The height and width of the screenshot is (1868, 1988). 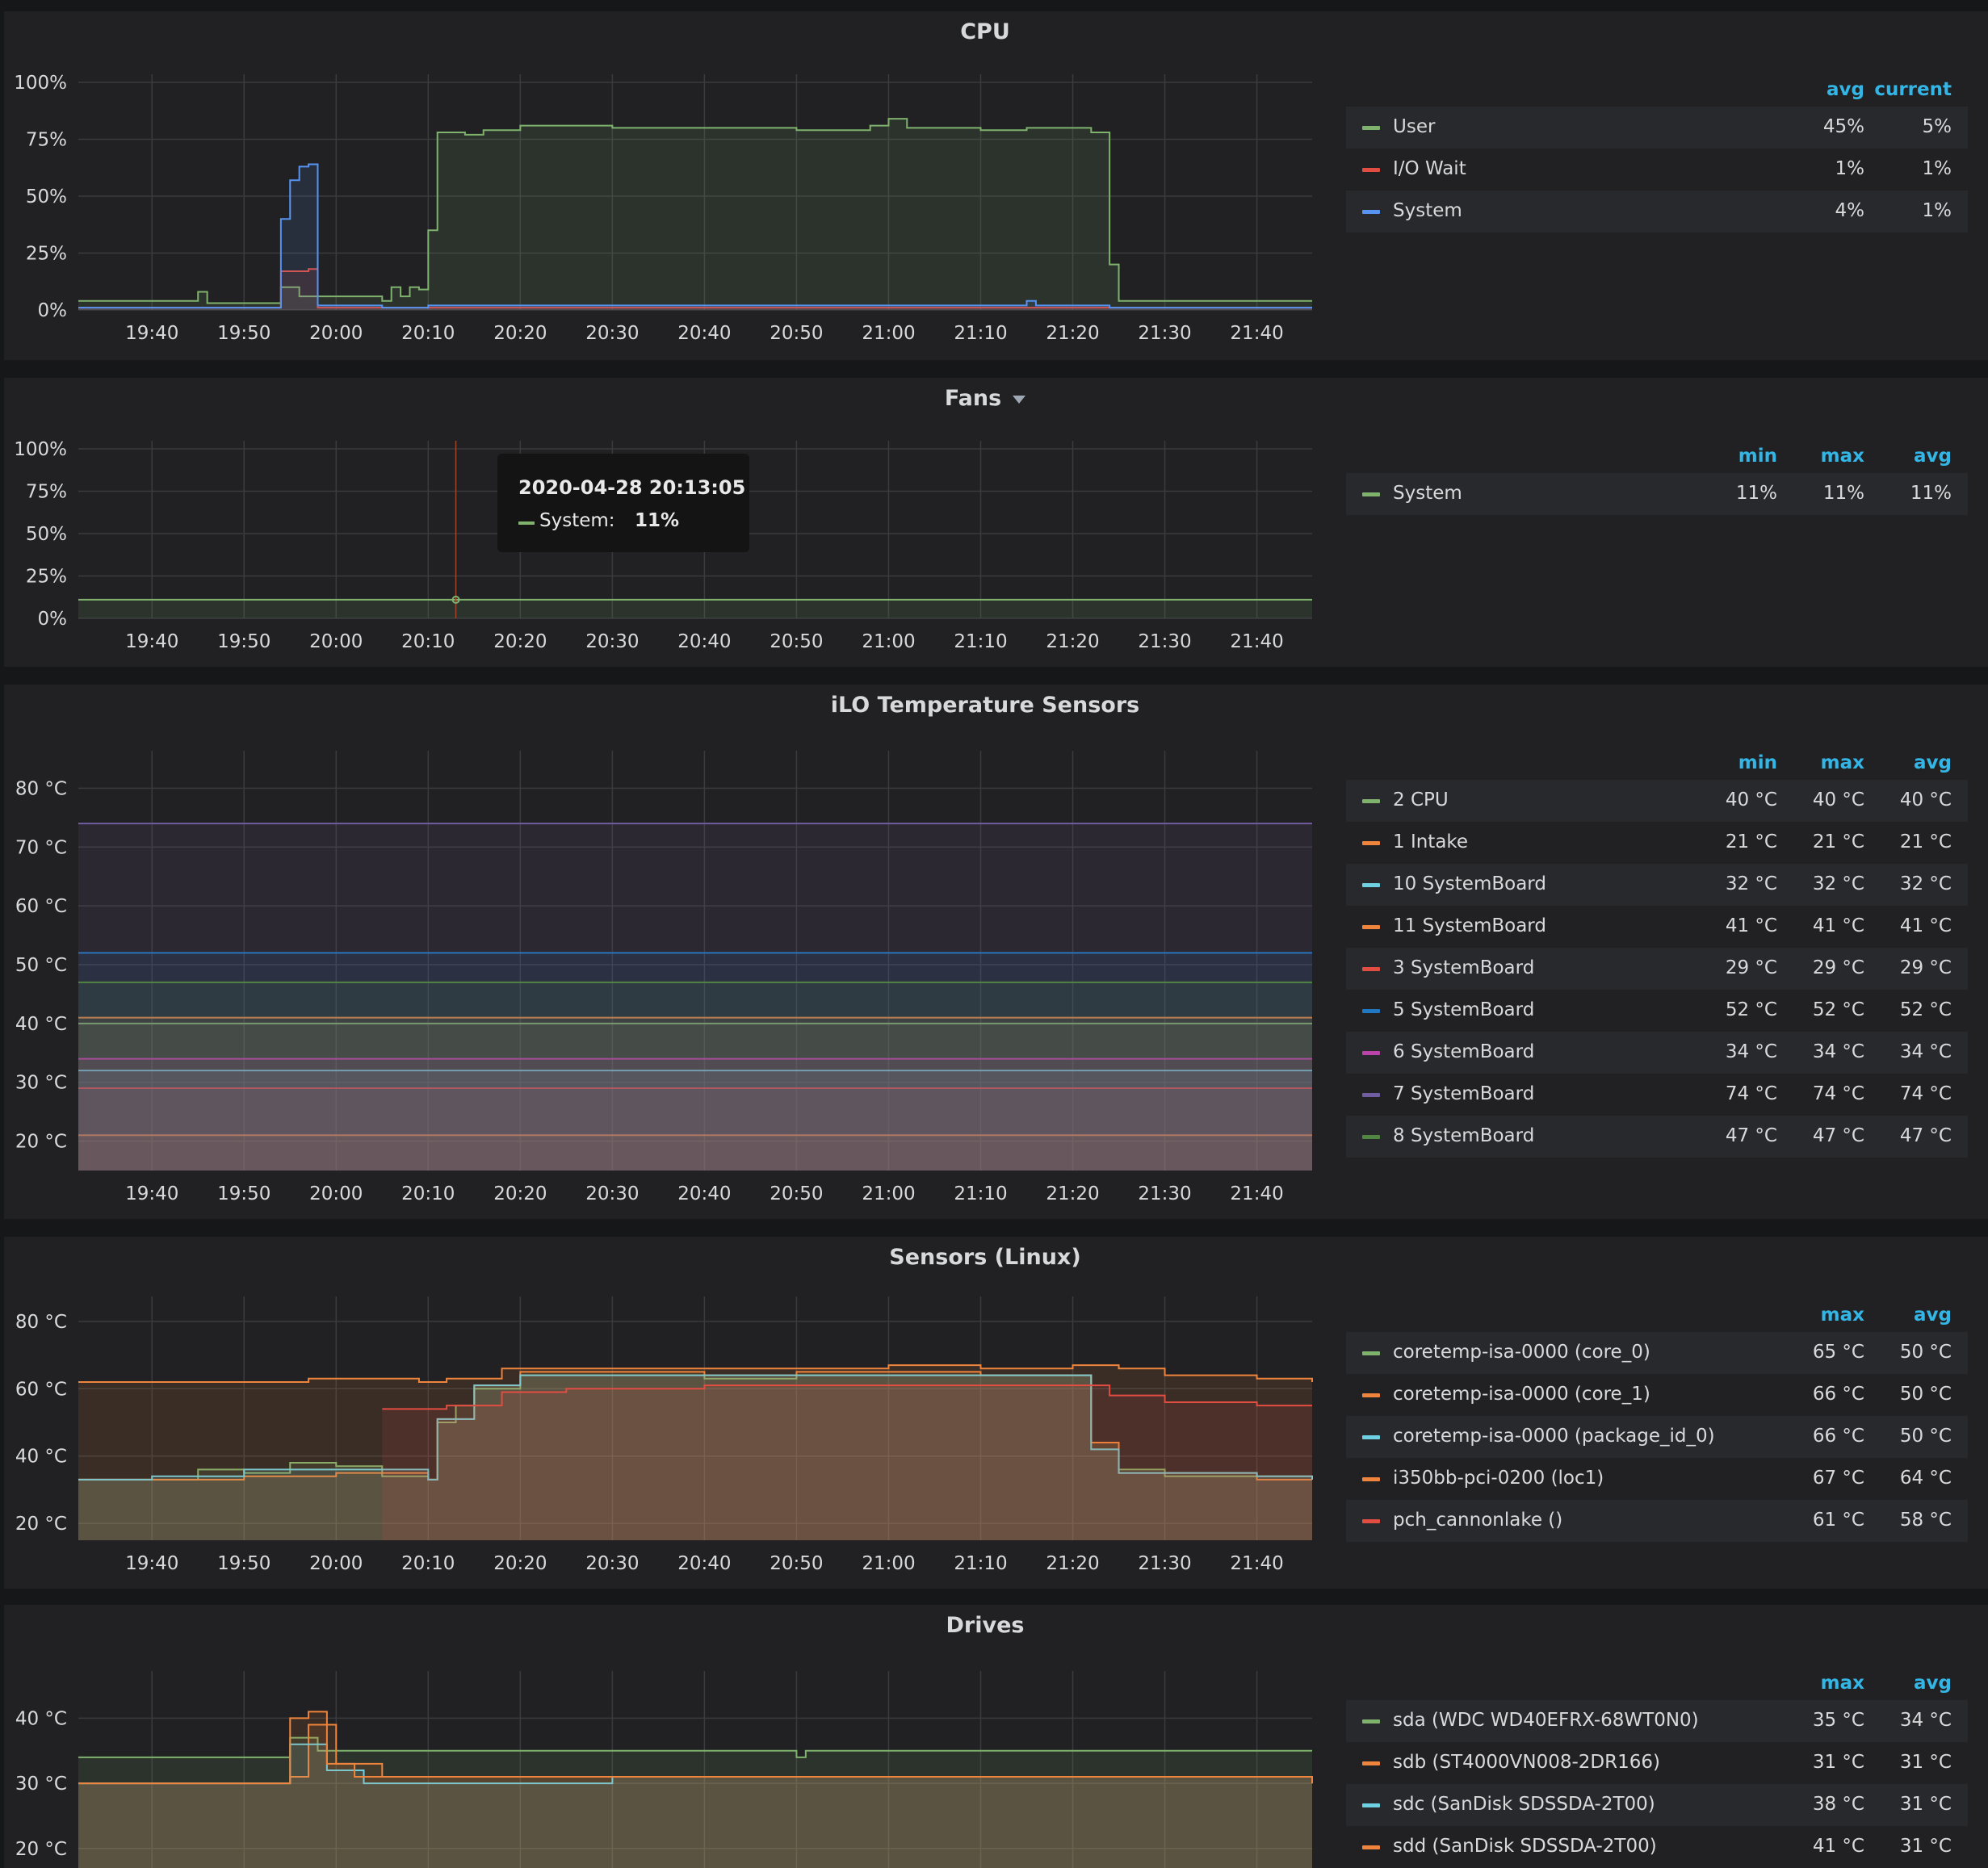 What do you see at coordinates (1657, 211) in the screenshot?
I see `legend-item: System 4% 1%` at bounding box center [1657, 211].